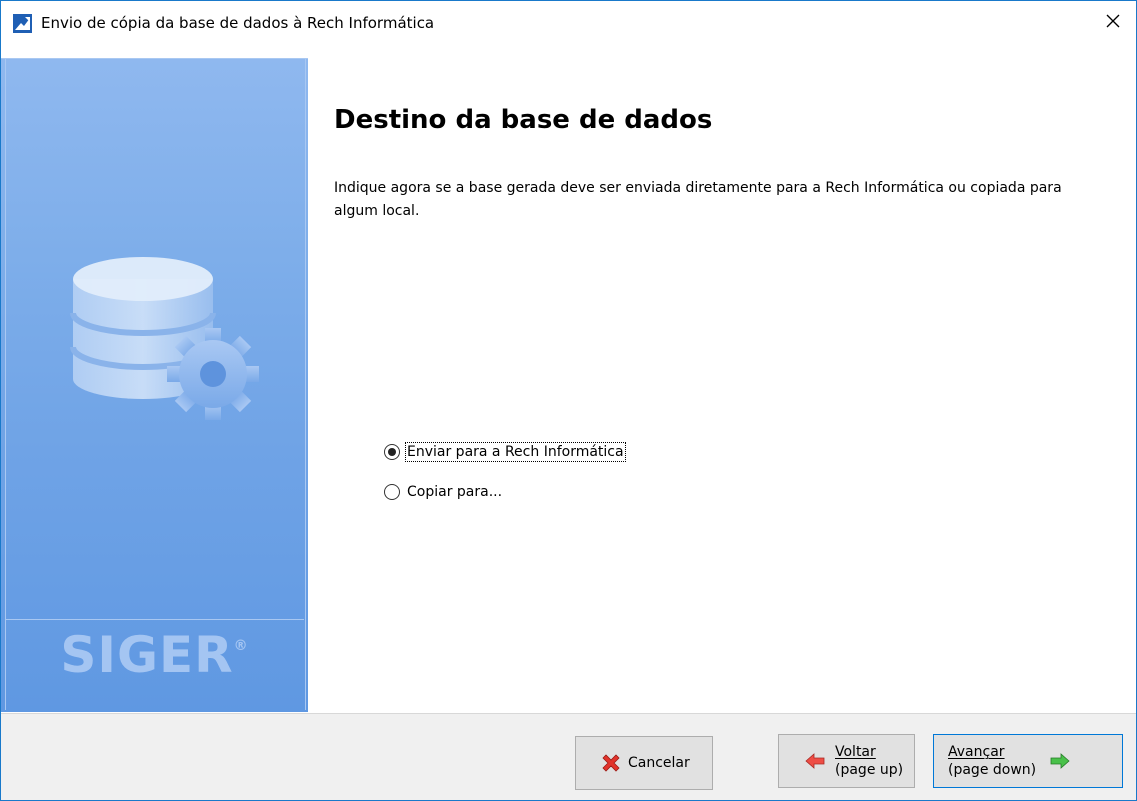  What do you see at coordinates (992, 770) in the screenshot?
I see `next-label-line2: (page down)` at bounding box center [992, 770].